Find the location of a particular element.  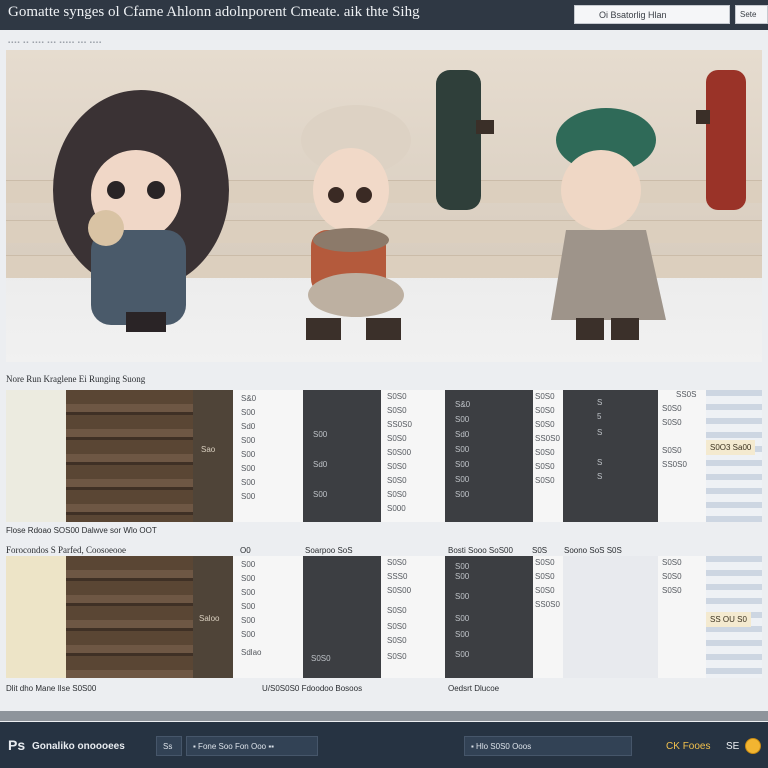

section-2-col-label: Soono SoS S0S is located at coordinates (593, 550).